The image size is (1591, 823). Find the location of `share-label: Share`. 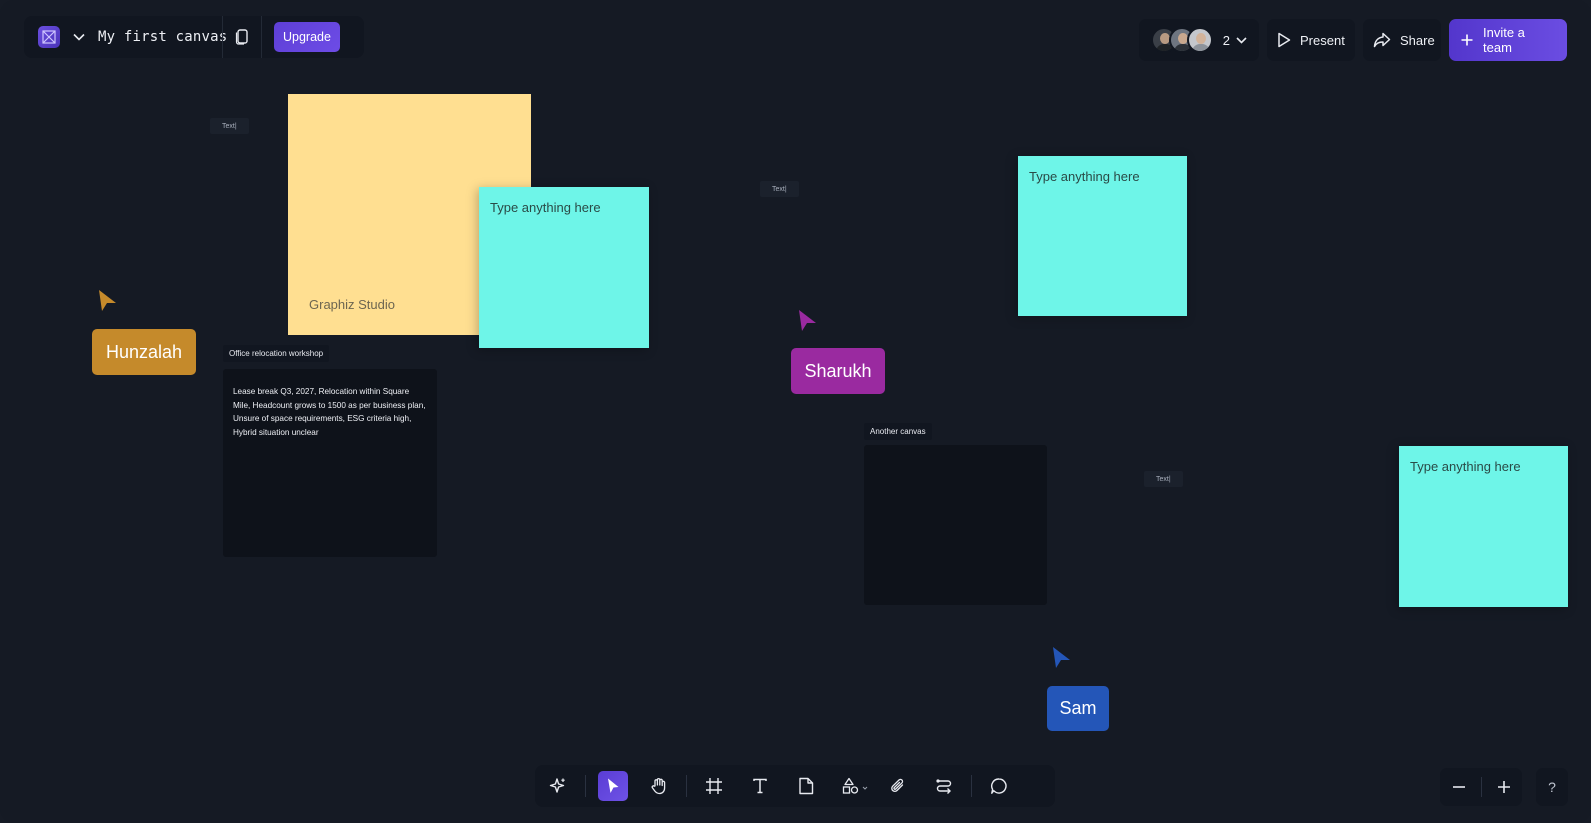

share-label: Share is located at coordinates (1417, 40).